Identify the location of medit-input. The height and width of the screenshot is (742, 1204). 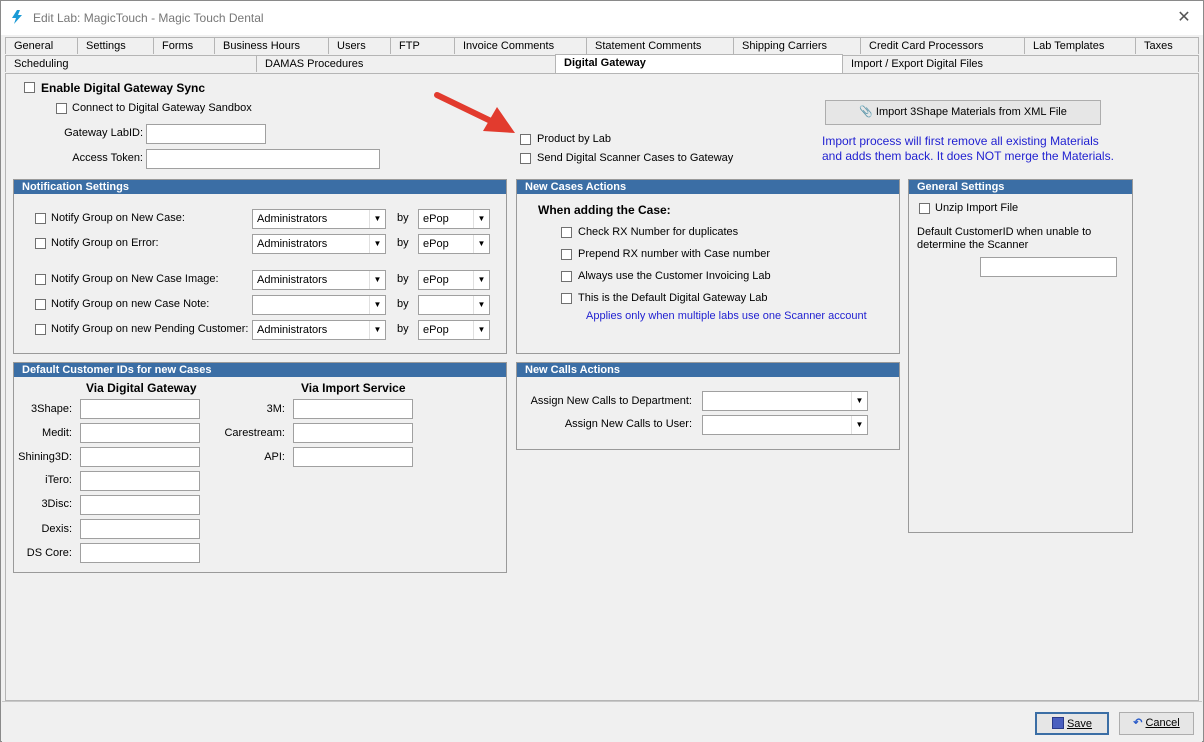
(140, 433).